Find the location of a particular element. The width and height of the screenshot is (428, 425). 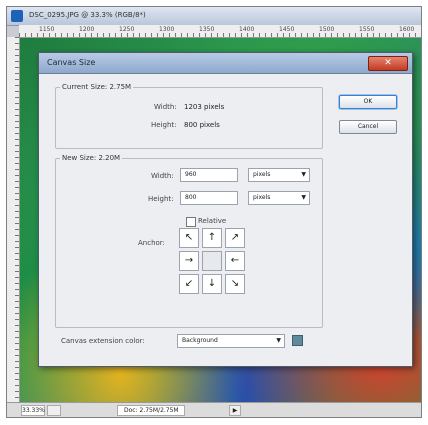

relative-checkbox is located at coordinates (191, 222).